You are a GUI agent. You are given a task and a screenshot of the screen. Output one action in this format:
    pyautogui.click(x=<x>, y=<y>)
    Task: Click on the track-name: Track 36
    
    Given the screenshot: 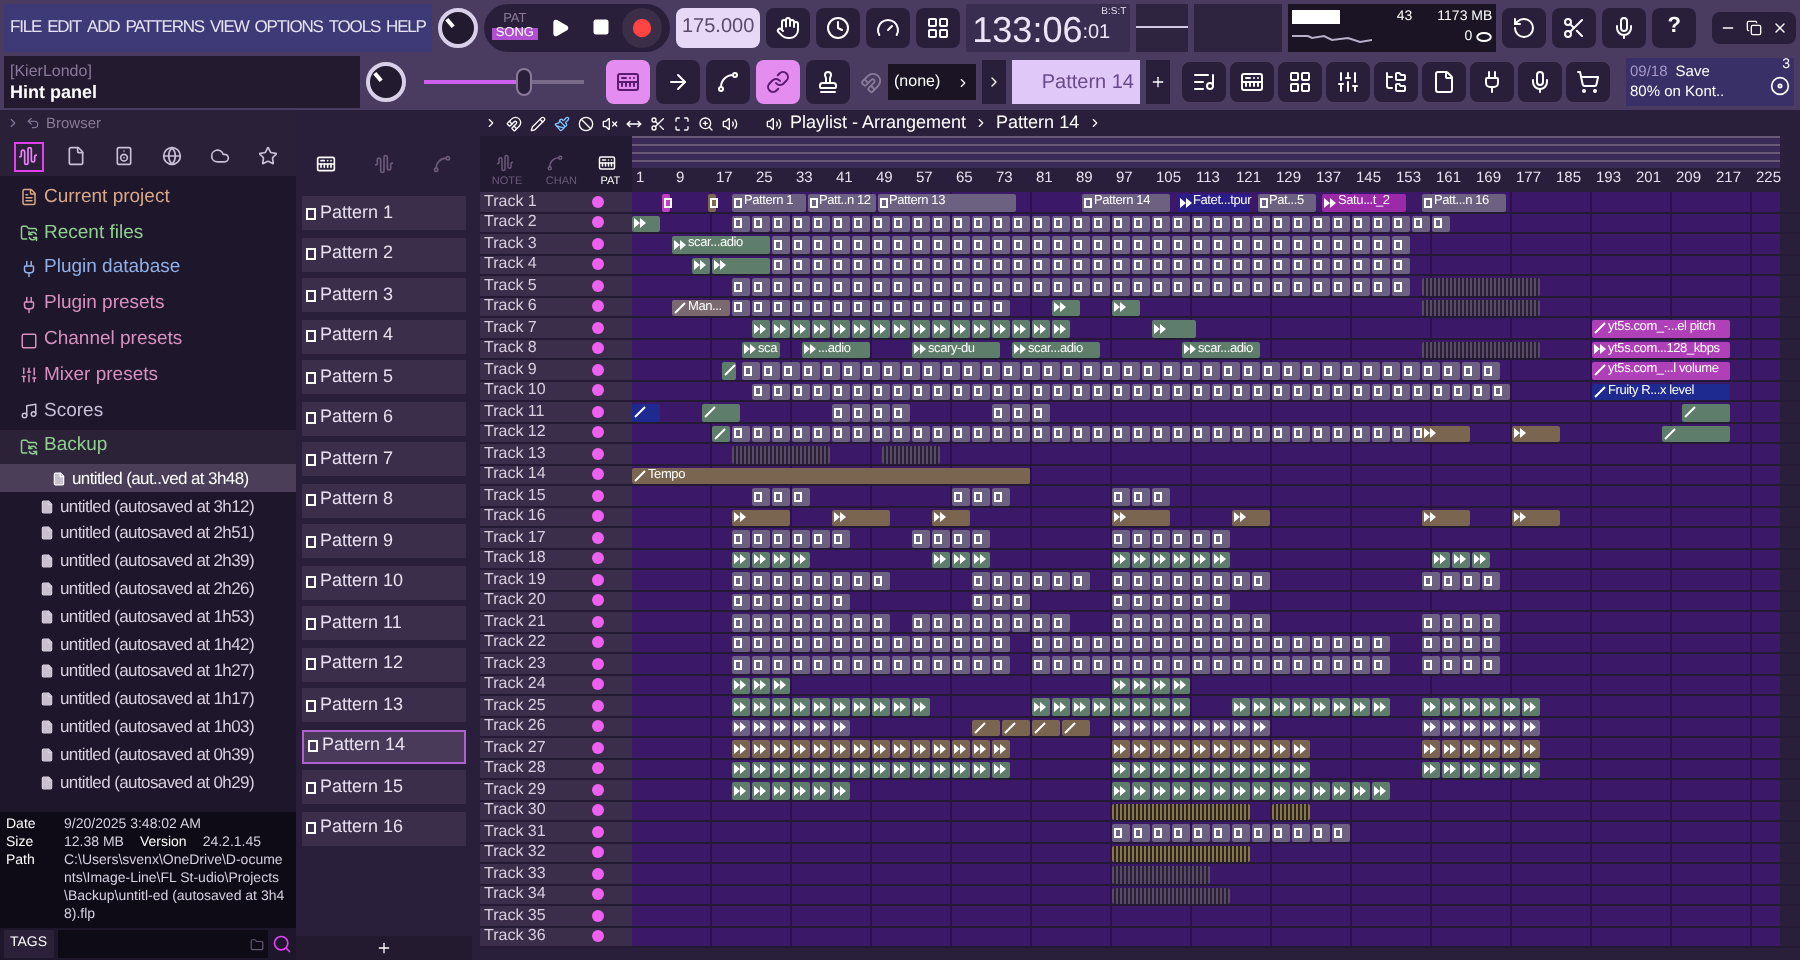 What is the action you would take?
    pyautogui.click(x=515, y=936)
    